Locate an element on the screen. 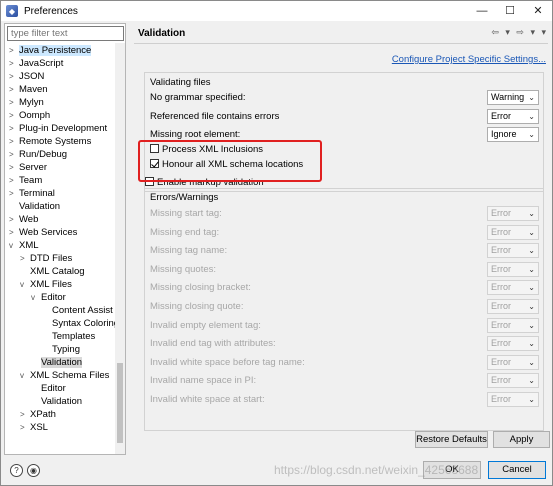  errors-warnings-title: Errors/Warnings is located at coordinates (184, 197).